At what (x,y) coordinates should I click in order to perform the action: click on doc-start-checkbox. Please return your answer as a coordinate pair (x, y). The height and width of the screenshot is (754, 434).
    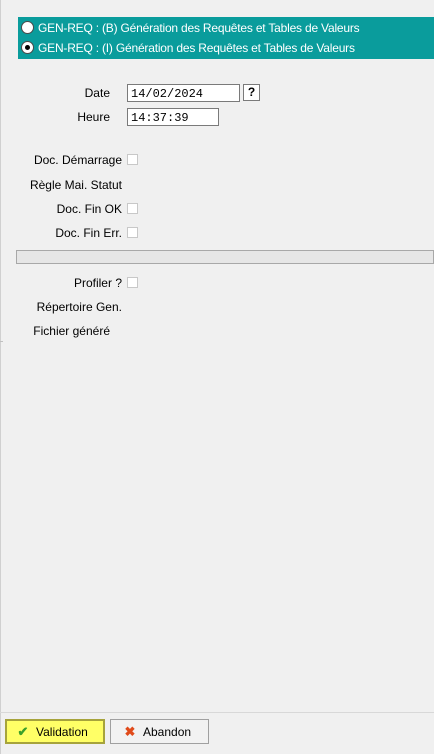
    Looking at the image, I should click on (132, 159).